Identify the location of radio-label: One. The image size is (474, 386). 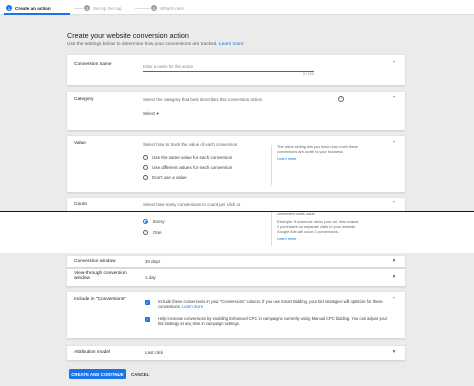
(157, 232).